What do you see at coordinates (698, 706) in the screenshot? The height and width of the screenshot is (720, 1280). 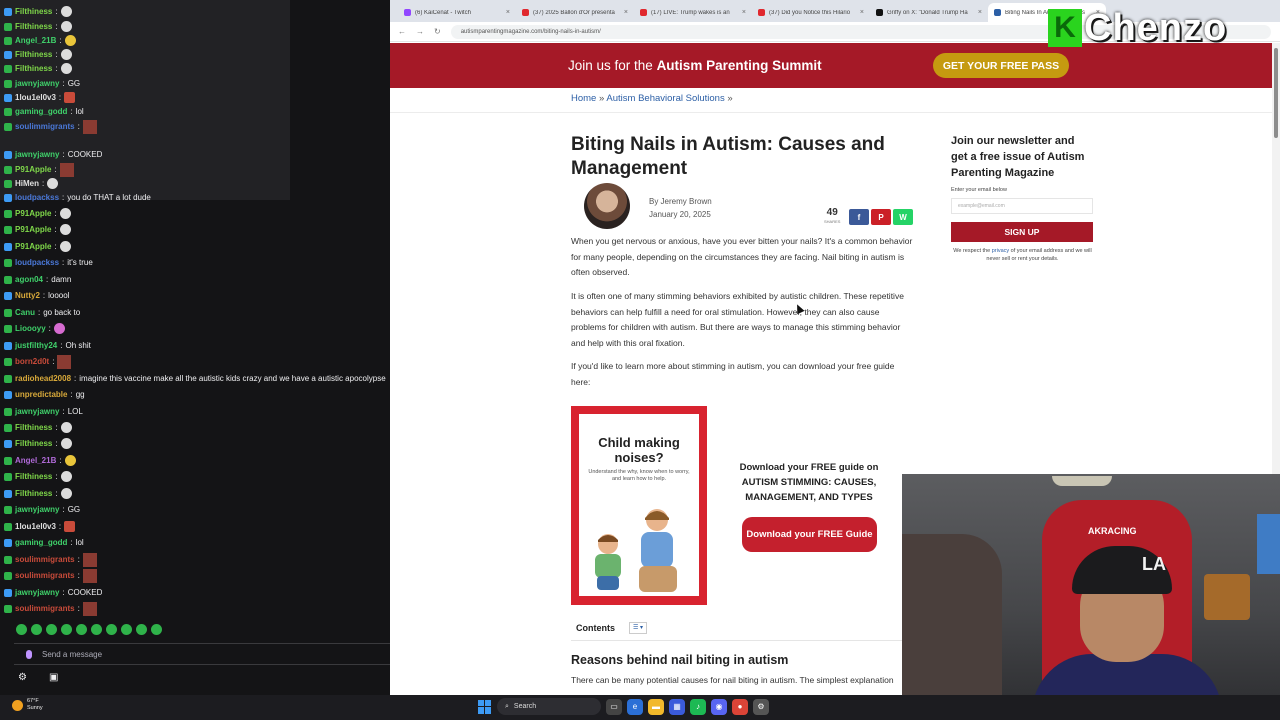 I see `spotify-icon: ♪` at bounding box center [698, 706].